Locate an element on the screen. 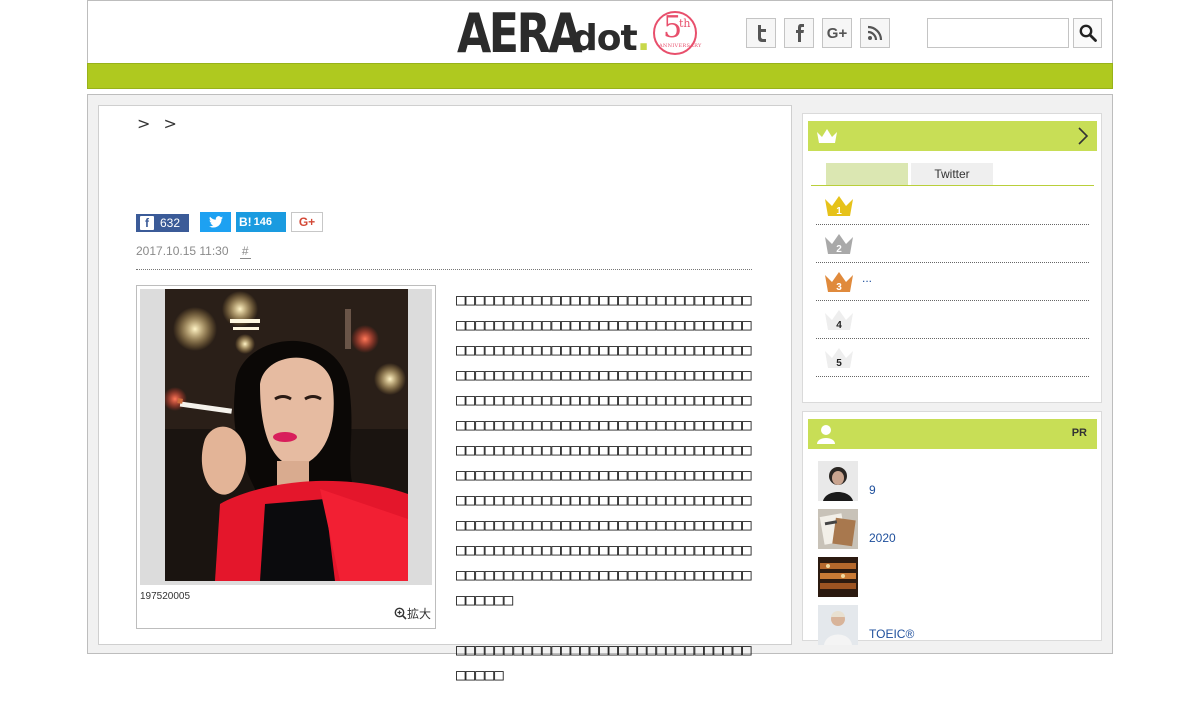  pr-item-title: TOEIC® is located at coordinates (891, 634).